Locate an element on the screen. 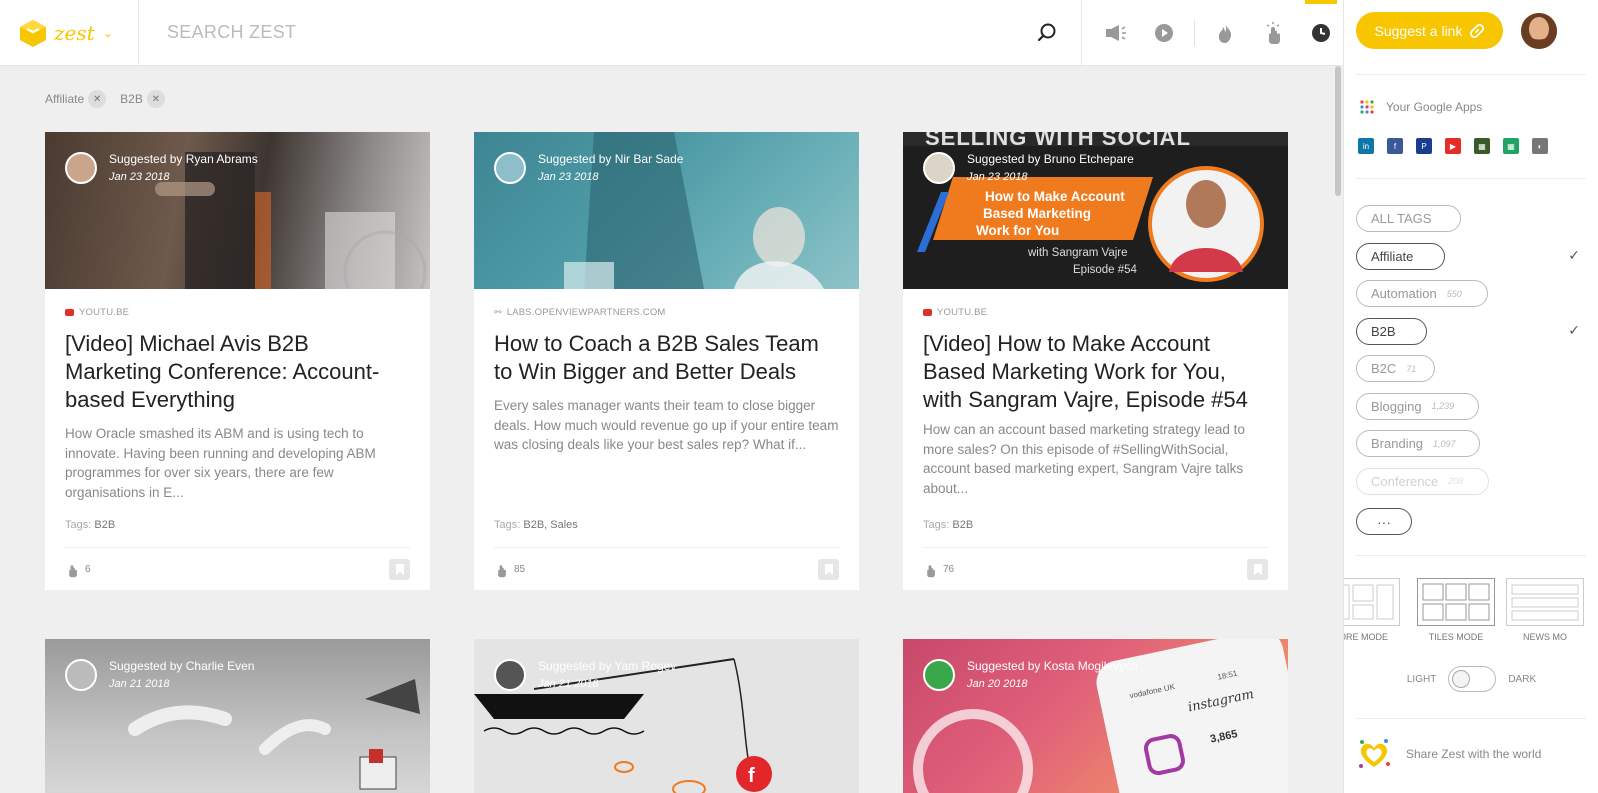 The width and height of the screenshot is (1598, 793). popular-button is located at coordinates (1273, 33).